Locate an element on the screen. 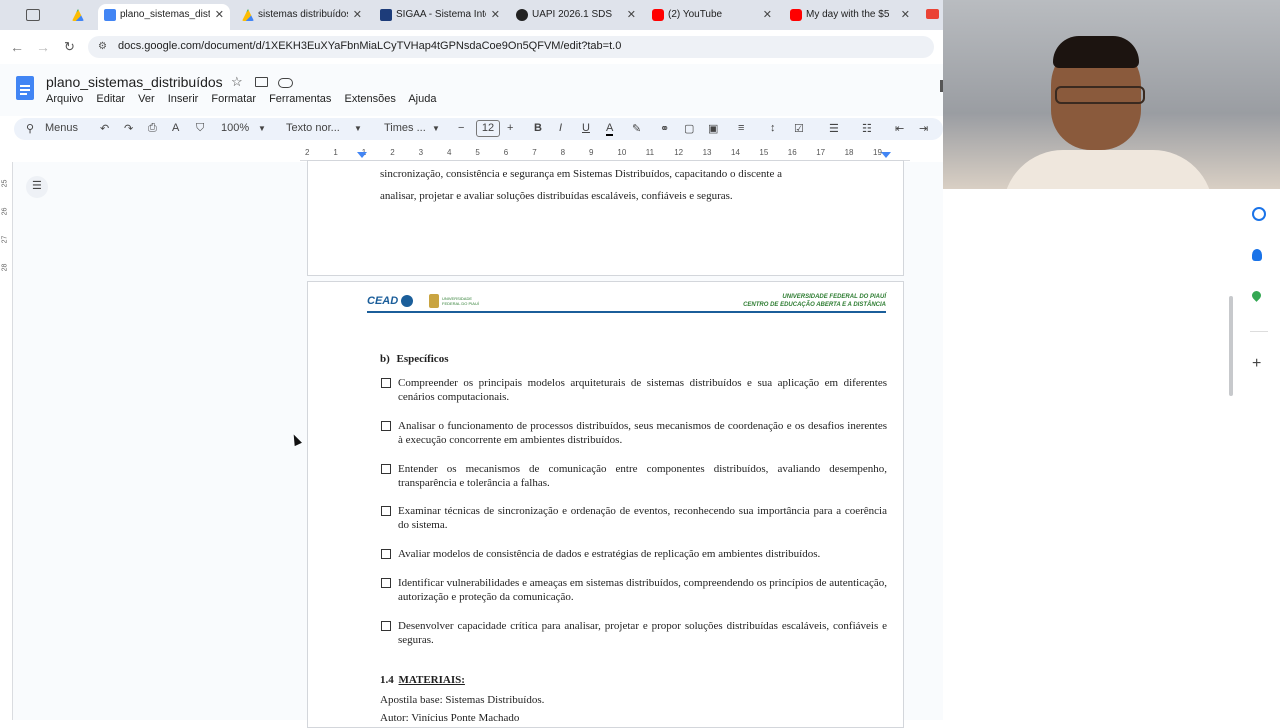  contacts-icon is located at coordinates (1257, 255).